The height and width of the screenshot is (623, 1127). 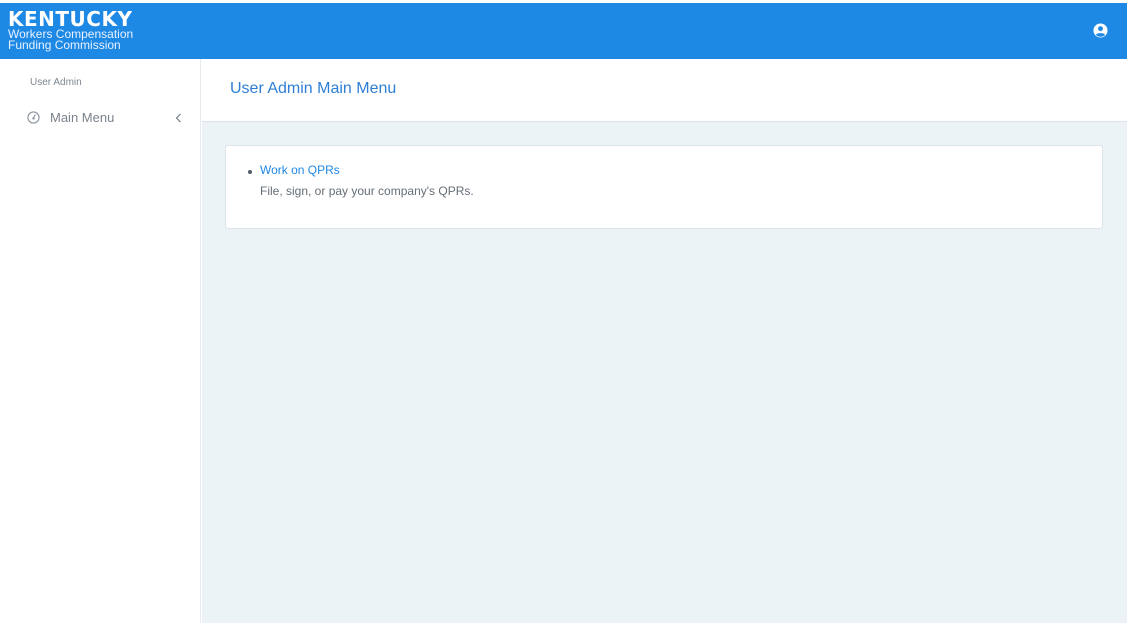 I want to click on user-circle-icon, so click(x=1100, y=30).